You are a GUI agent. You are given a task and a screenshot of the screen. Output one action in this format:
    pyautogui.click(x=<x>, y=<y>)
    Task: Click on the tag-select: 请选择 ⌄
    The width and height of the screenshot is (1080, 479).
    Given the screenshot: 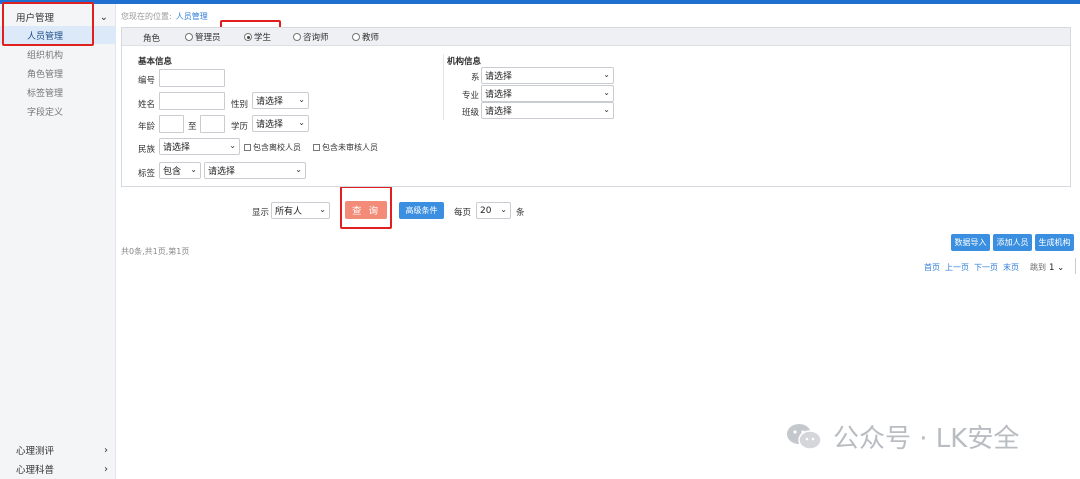 What is the action you would take?
    pyautogui.click(x=255, y=170)
    